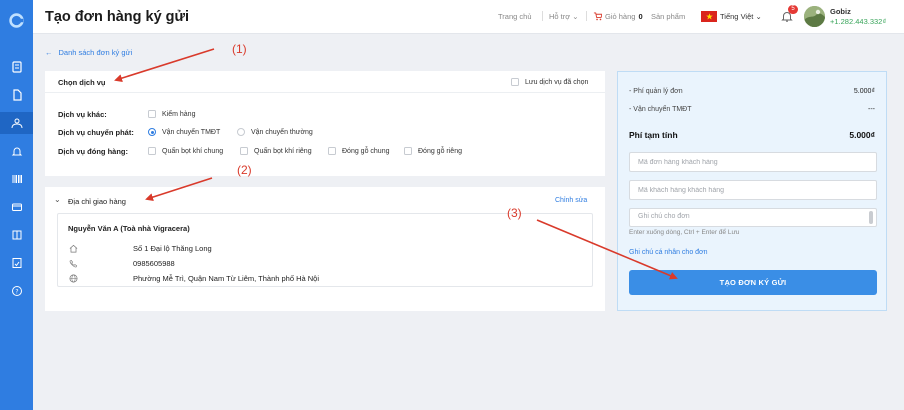 The height and width of the screenshot is (410, 904). I want to click on estimated-total-row: Phí tạm tính 5.000₫, so click(752, 135).